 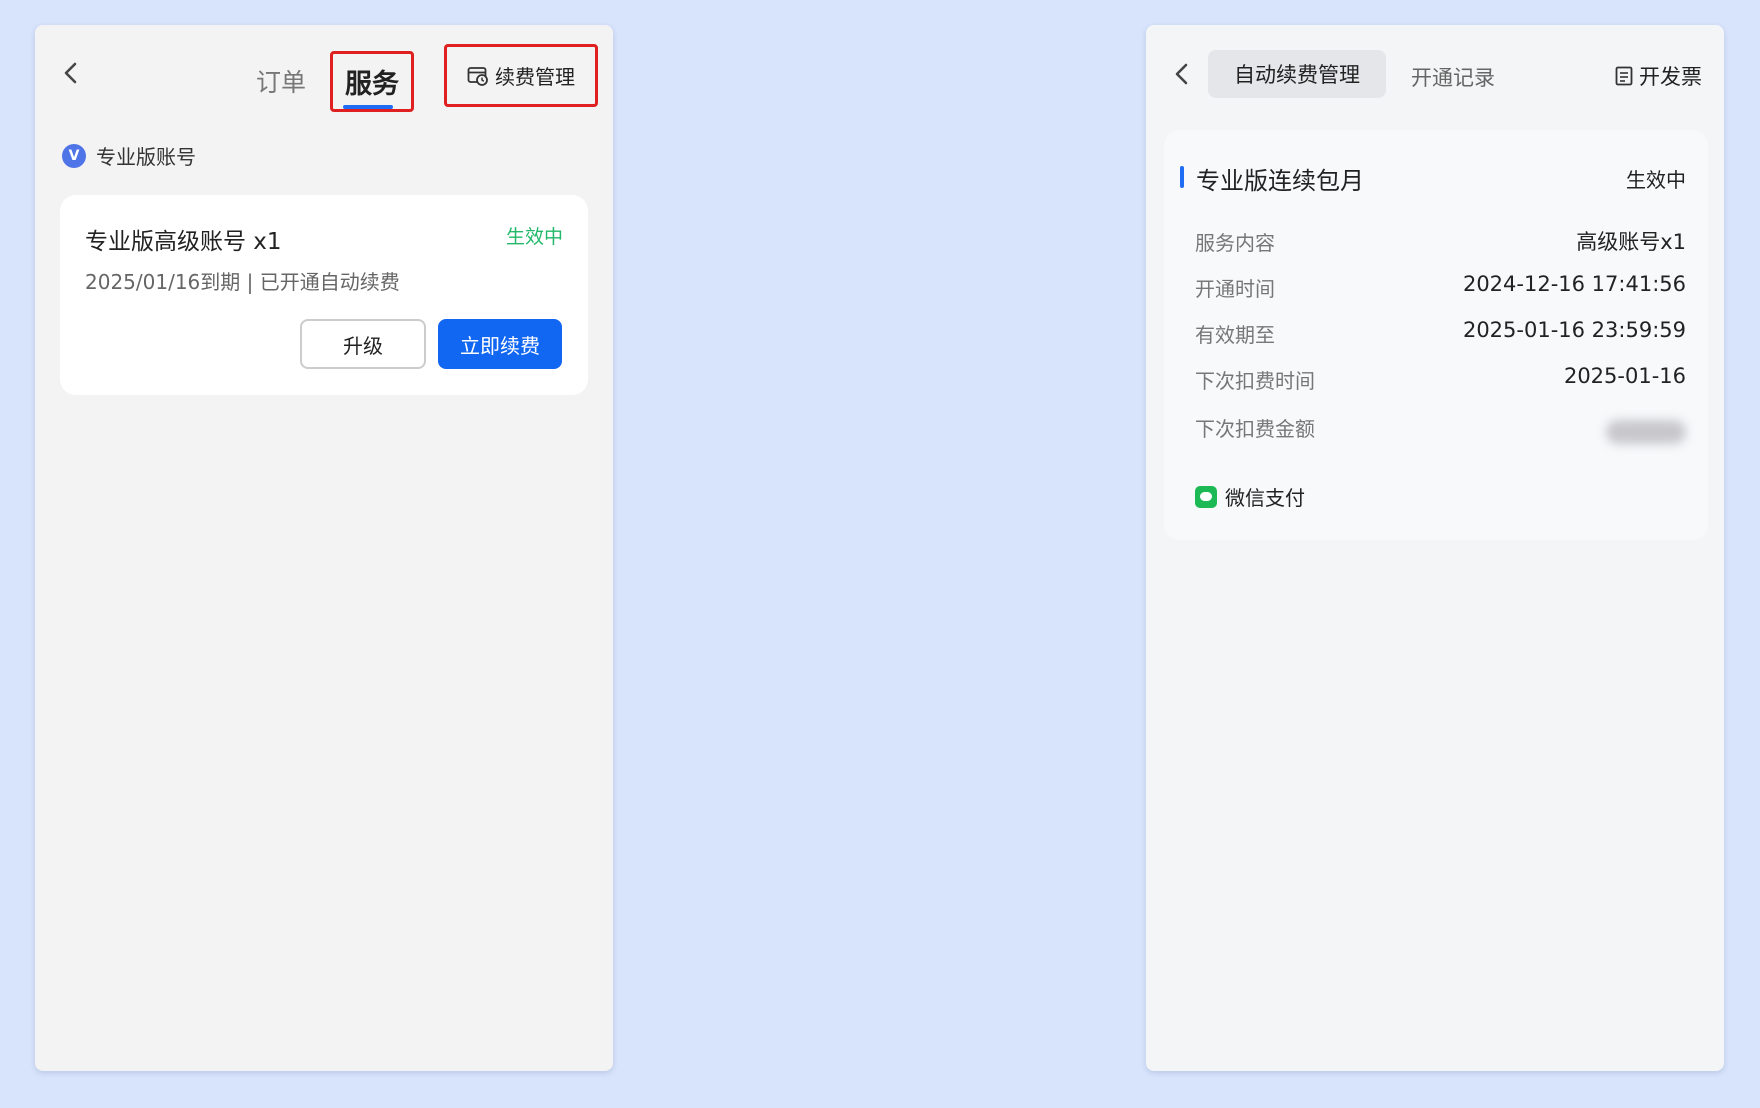 I want to click on row-label-valid-until: 有效期至, so click(x=1235, y=335).